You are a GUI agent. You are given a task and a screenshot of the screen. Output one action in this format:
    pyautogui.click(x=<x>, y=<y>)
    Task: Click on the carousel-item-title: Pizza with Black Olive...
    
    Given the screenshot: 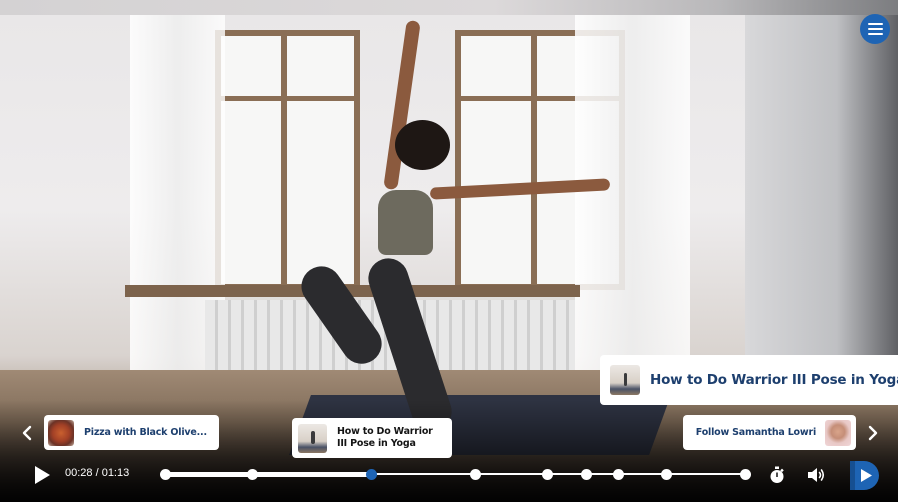 What is the action you would take?
    pyautogui.click(x=145, y=432)
    